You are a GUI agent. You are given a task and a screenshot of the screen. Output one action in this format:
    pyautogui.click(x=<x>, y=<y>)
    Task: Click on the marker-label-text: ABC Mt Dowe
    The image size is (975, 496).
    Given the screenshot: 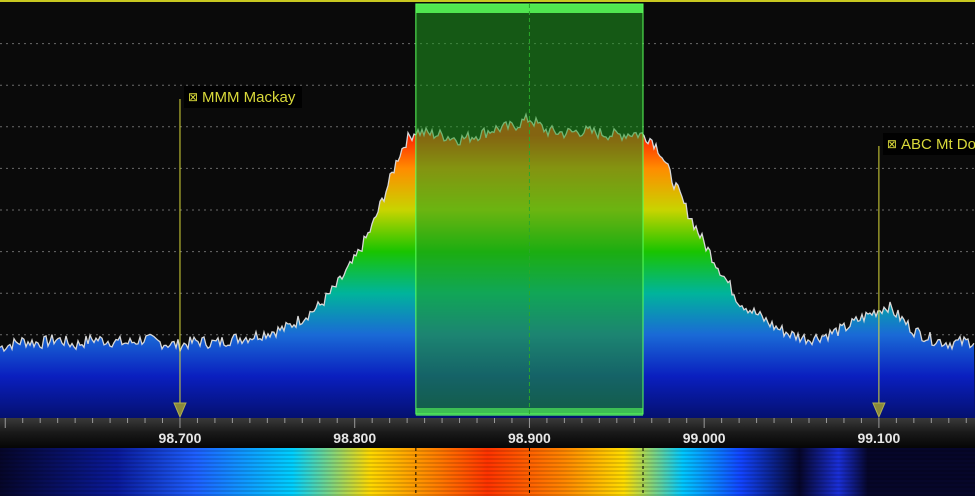 What is the action you would take?
    pyautogui.click(x=937, y=144)
    